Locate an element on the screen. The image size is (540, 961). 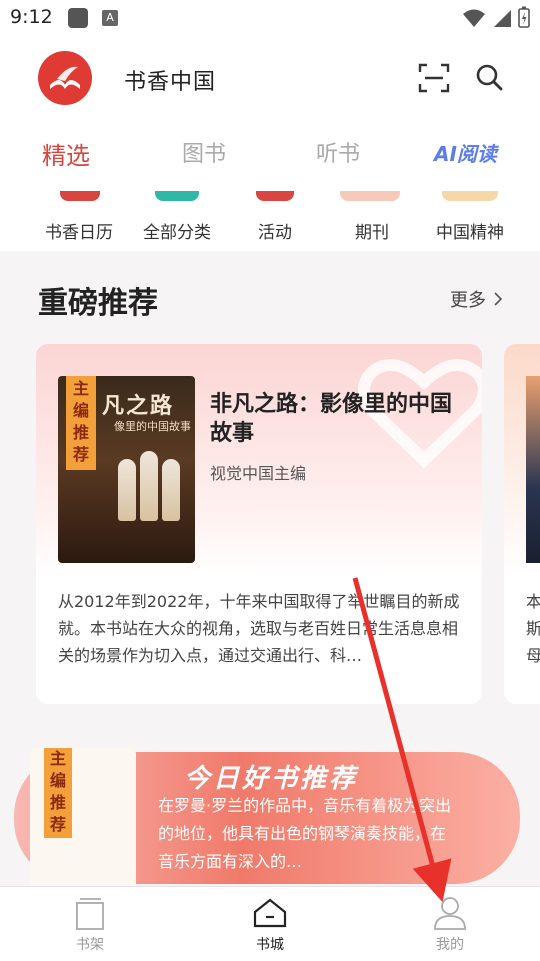
more-label: 更多 is located at coordinates (468, 300).